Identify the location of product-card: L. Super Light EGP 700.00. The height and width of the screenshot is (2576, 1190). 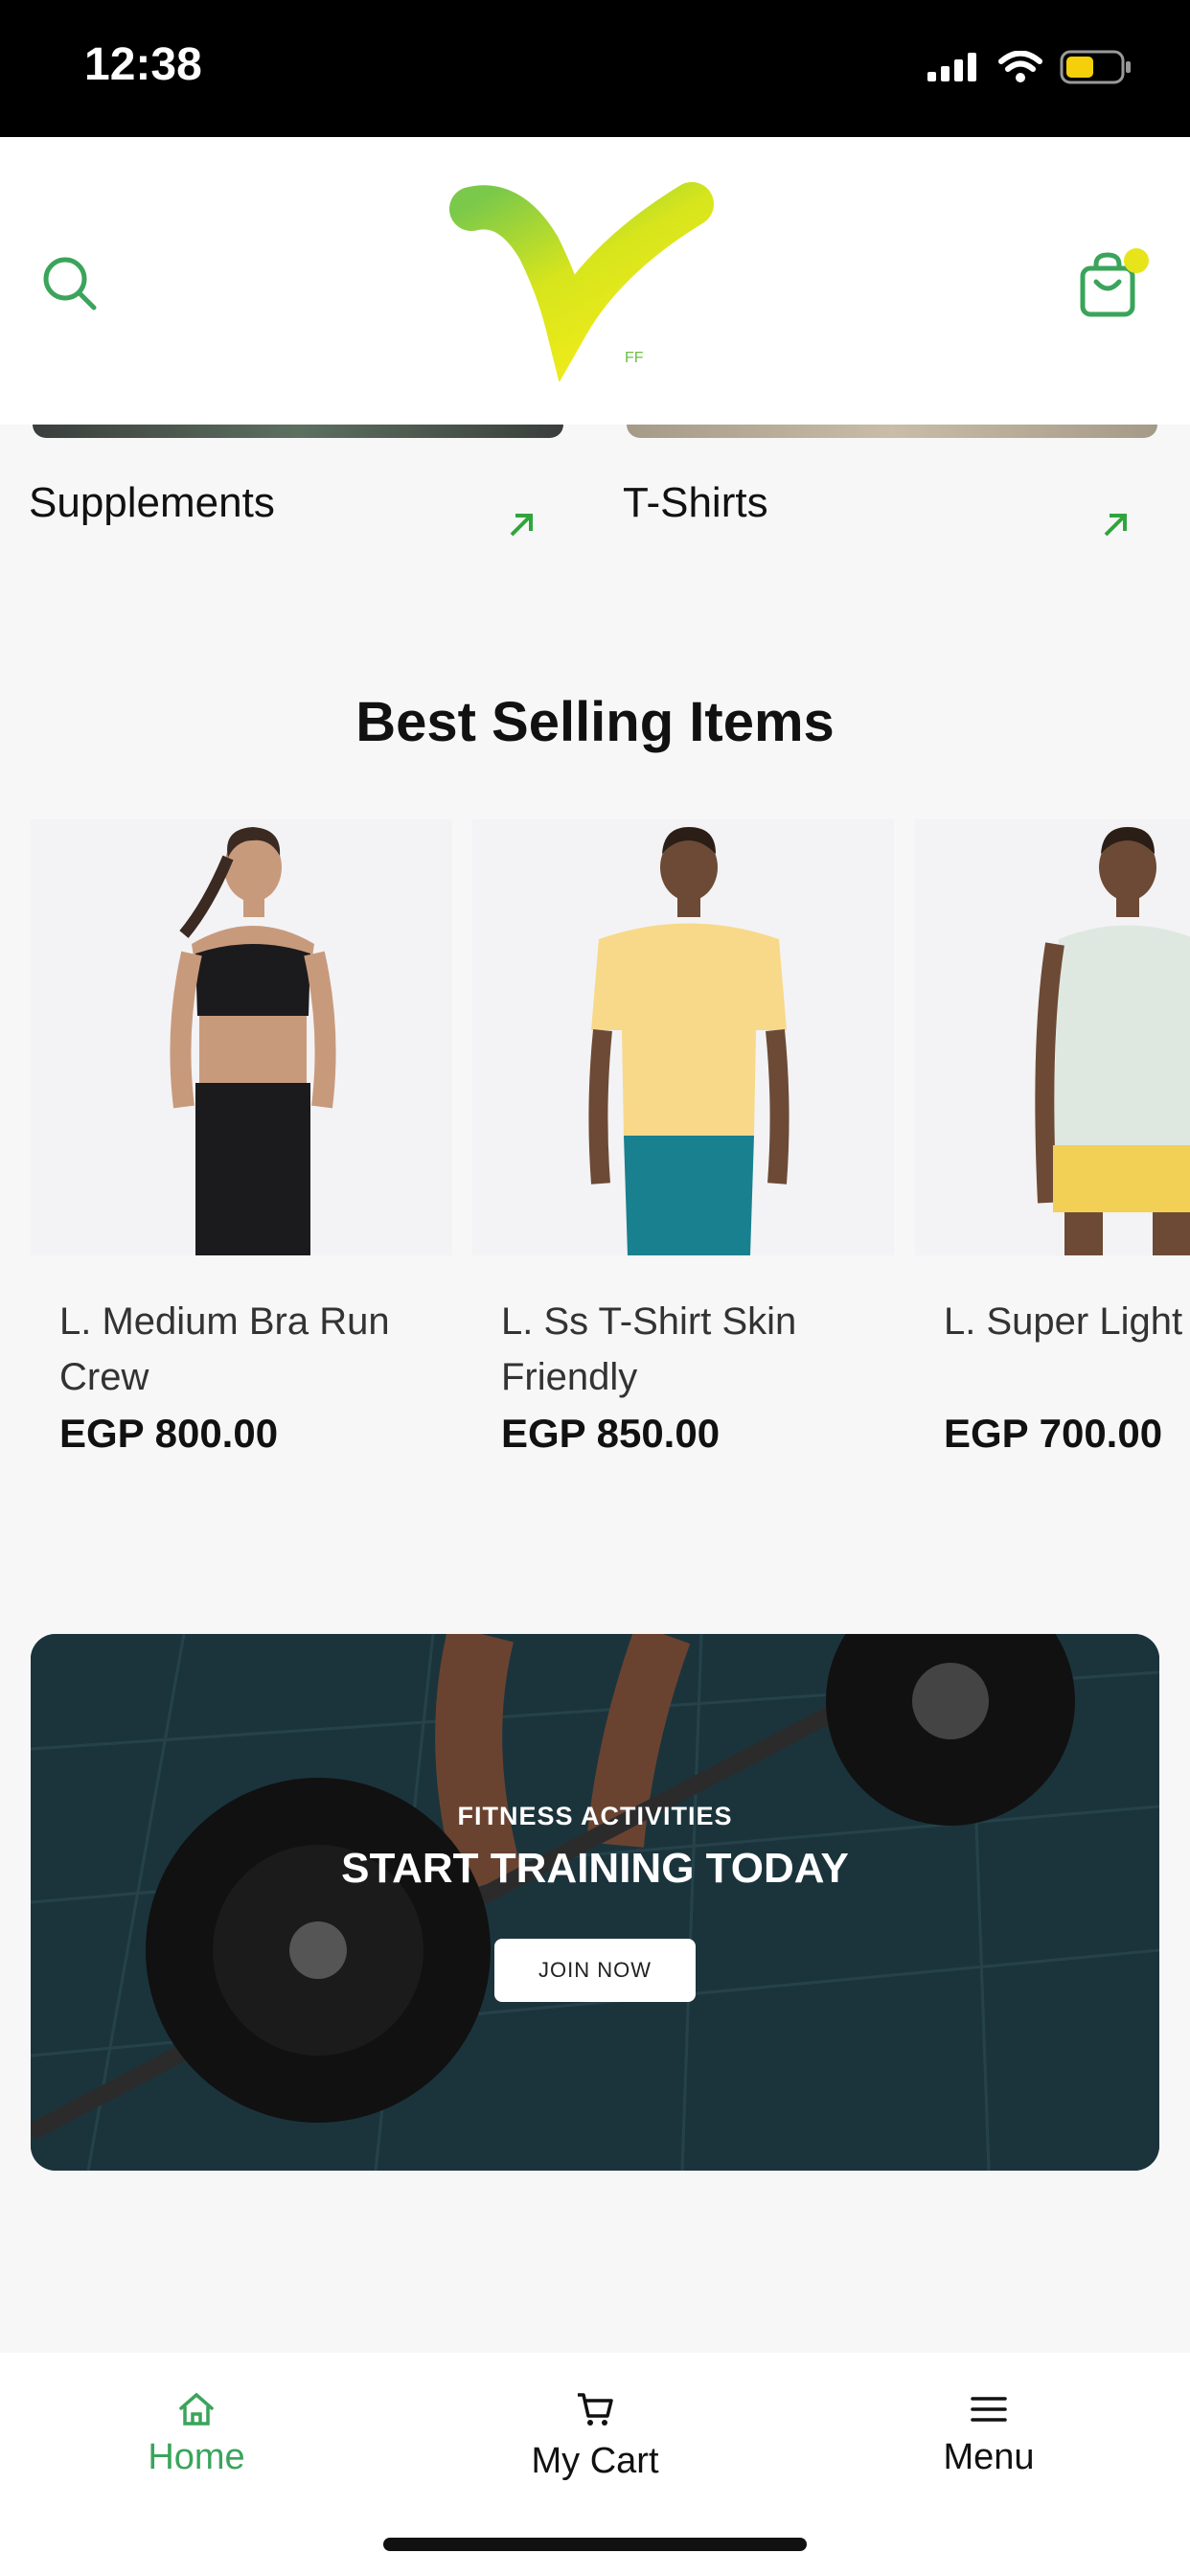
(1052, 1138).